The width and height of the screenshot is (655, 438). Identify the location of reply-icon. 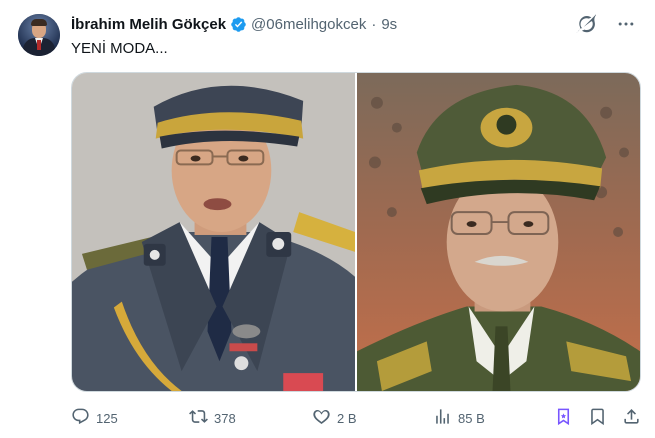
(80, 418).